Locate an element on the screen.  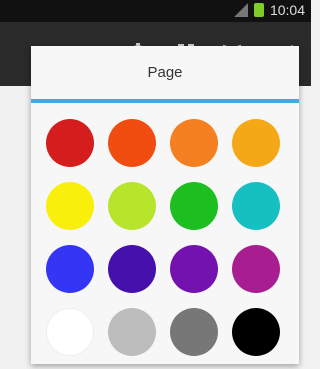
signal-icon is located at coordinates (240, 10).